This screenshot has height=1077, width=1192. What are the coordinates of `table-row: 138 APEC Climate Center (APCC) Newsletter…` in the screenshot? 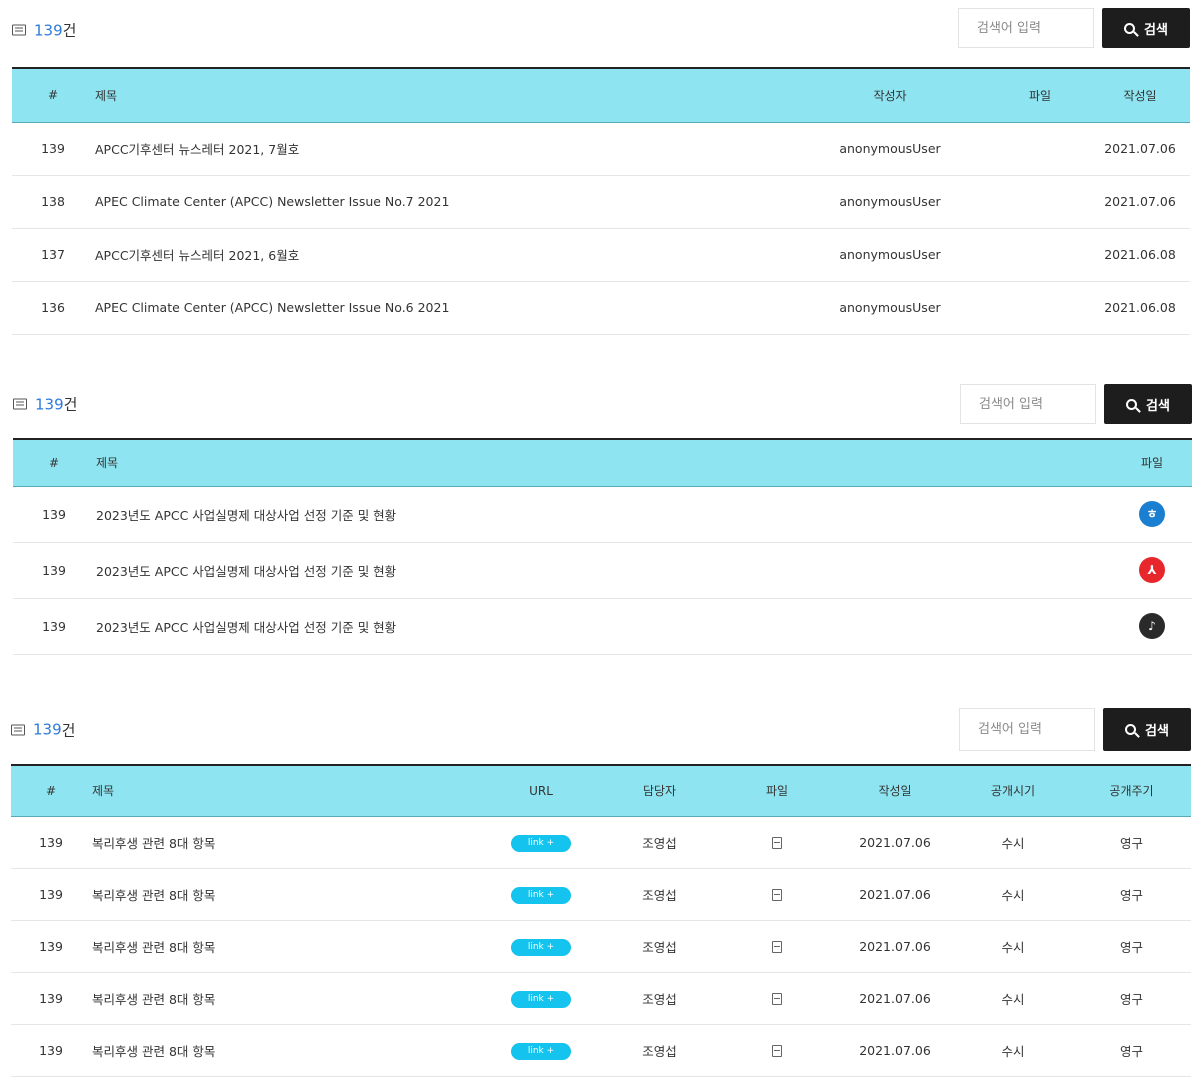 It's located at (601, 202).